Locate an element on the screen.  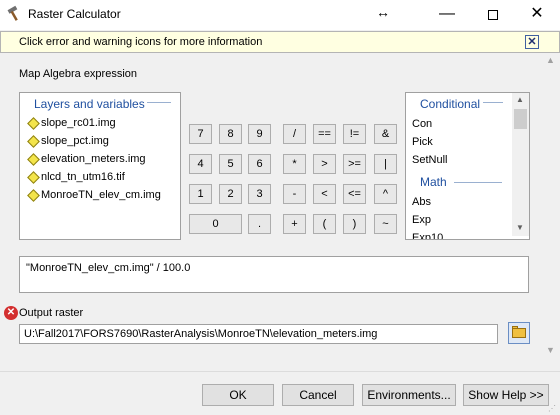
show-help-button: Show Help >> is located at coordinates (506, 395).